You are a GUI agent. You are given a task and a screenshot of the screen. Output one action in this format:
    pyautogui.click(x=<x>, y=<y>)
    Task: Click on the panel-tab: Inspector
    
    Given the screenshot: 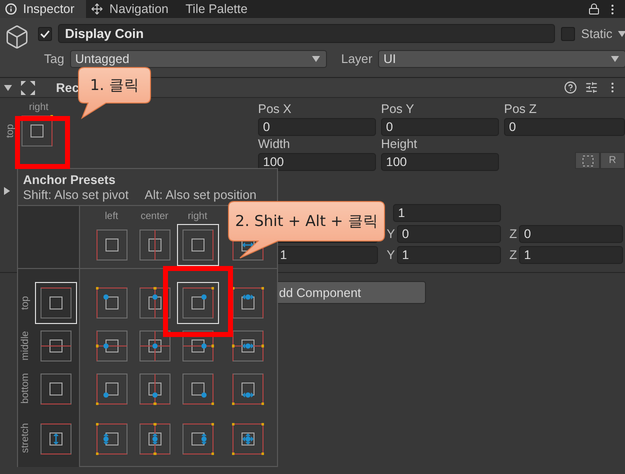 What is the action you would take?
    pyautogui.click(x=43, y=9)
    